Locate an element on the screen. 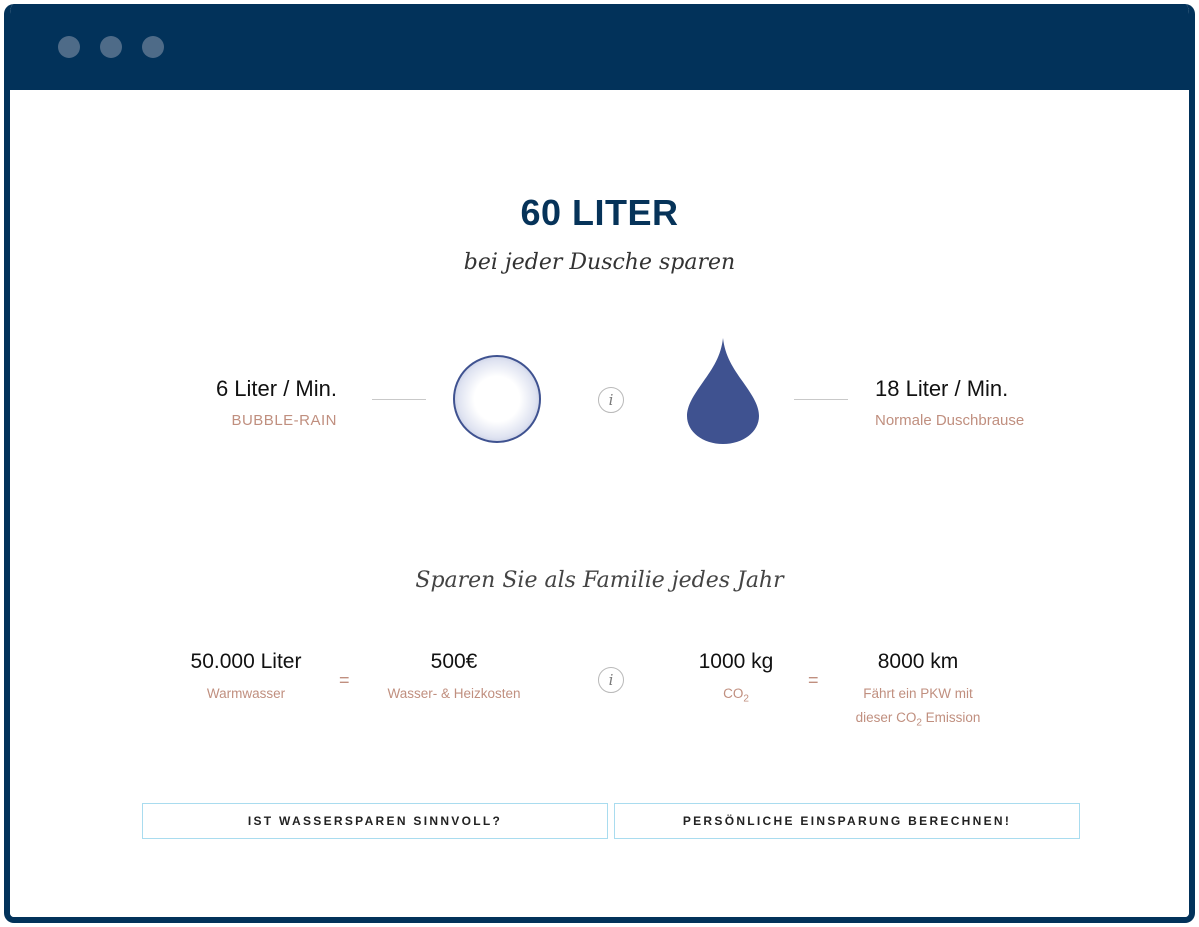  stat-value: 8000 km is located at coordinates (918, 661).